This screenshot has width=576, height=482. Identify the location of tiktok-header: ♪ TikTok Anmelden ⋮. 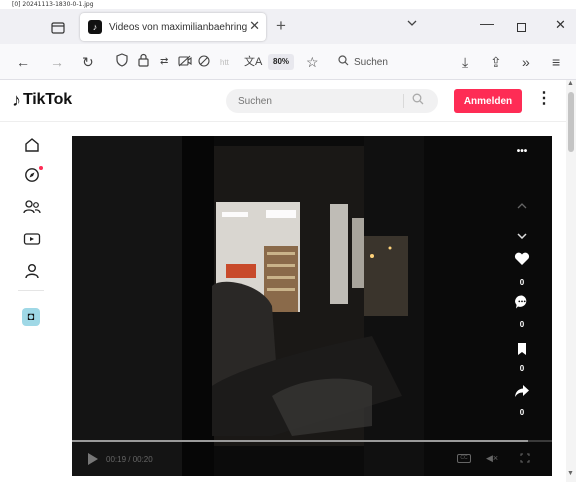
(283, 101).